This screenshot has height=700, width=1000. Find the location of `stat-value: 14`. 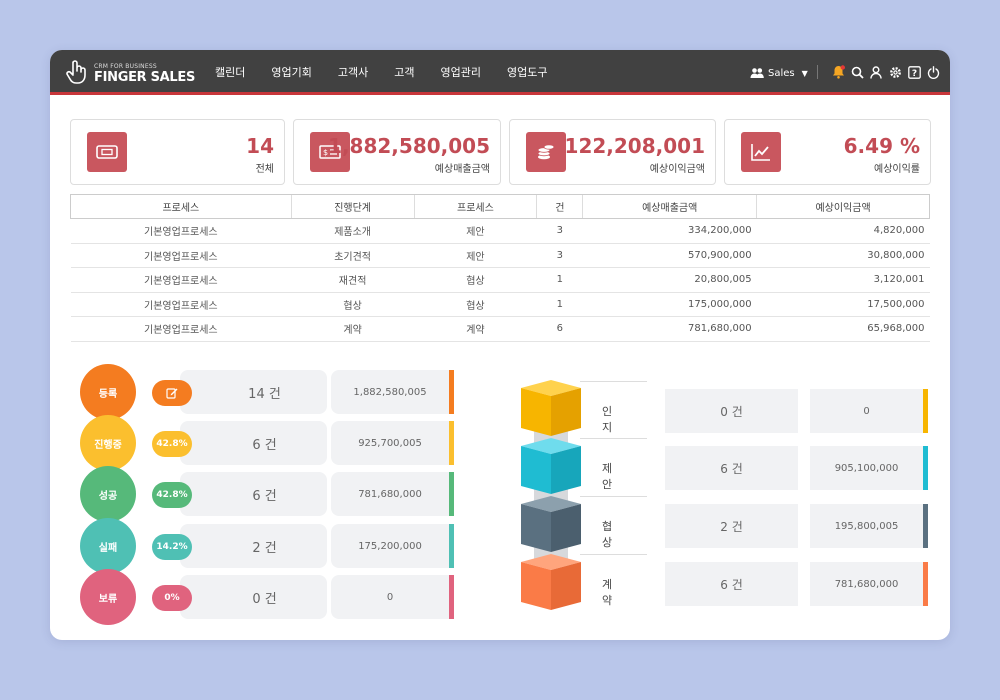

stat-value: 14 is located at coordinates (260, 146).